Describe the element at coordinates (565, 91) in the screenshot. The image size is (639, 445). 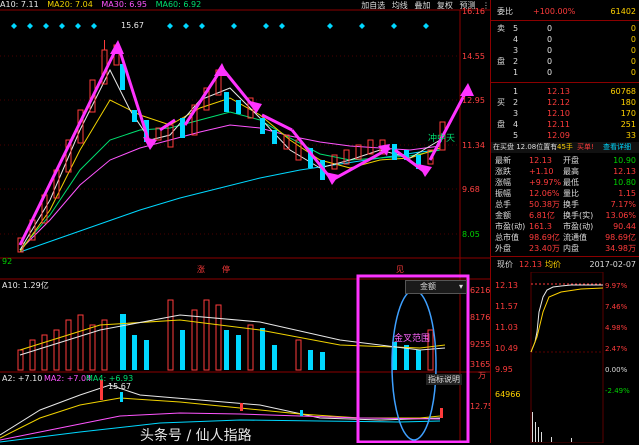
I see `buy-1: 1 12.13 60768` at that location.